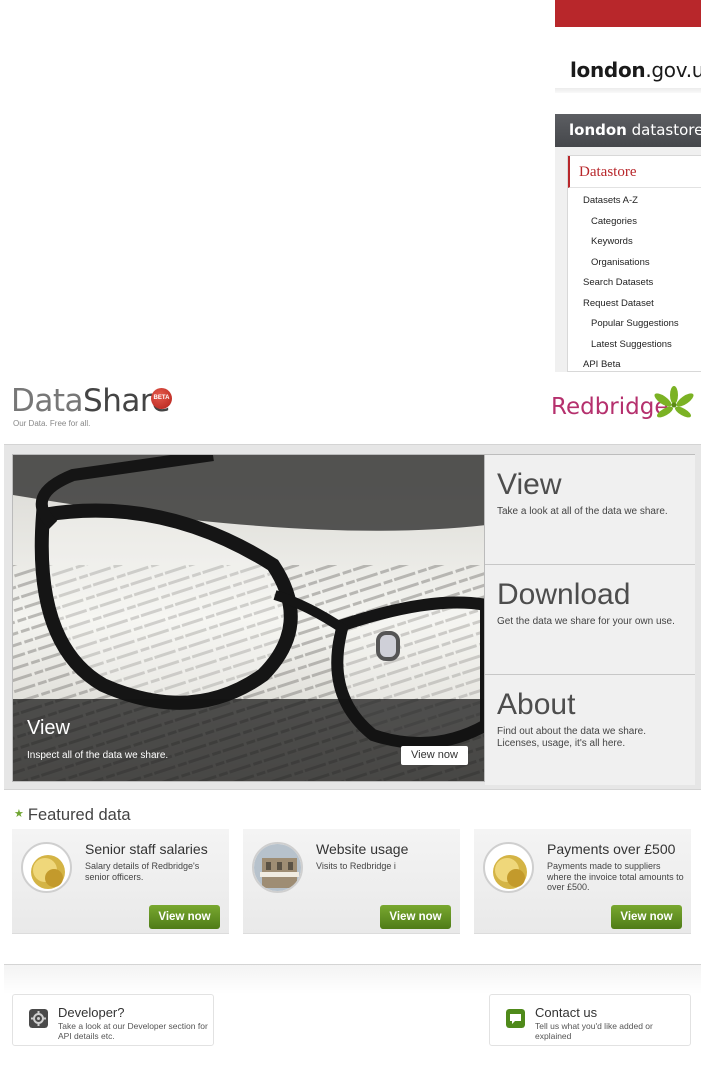 Image resolution: width=701 pixels, height=1074 pixels. I want to click on hero-side-download-text: Get the data we share for your own use., so click(586, 621).